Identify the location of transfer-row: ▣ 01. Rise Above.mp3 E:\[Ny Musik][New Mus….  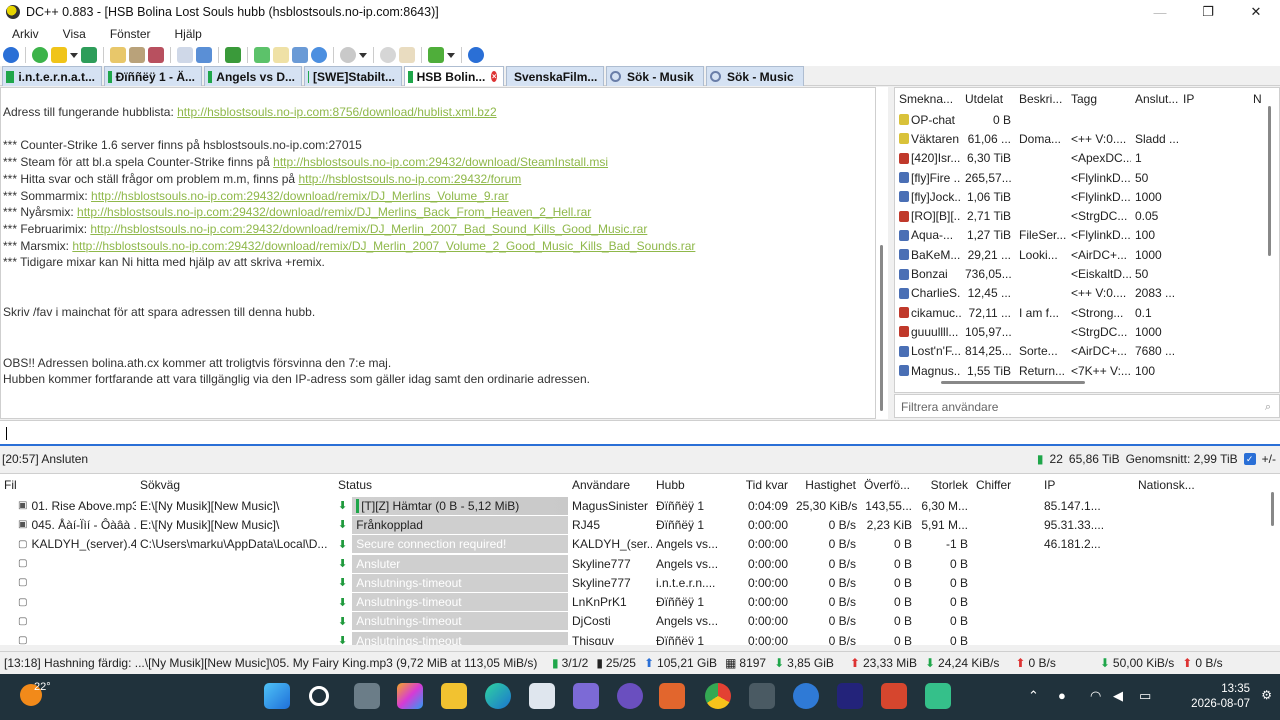
(640, 505).